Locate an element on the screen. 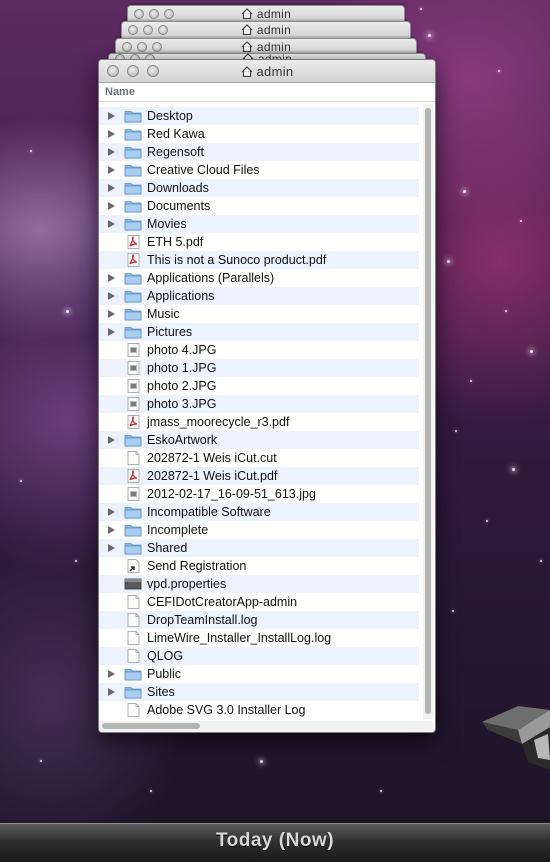  file-name: photo 2.JPG is located at coordinates (182, 386).